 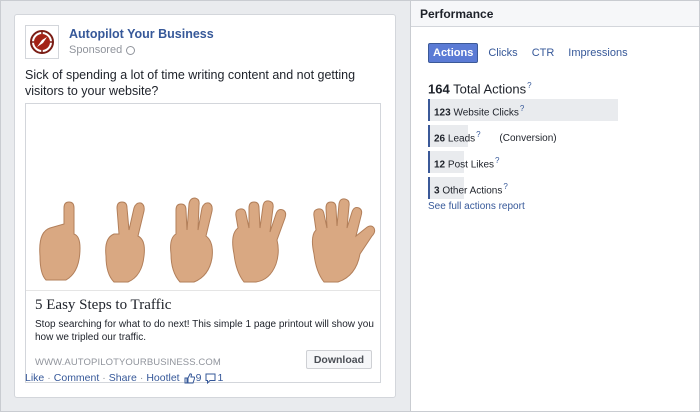 I want to click on like-count: 9, so click(x=199, y=378).